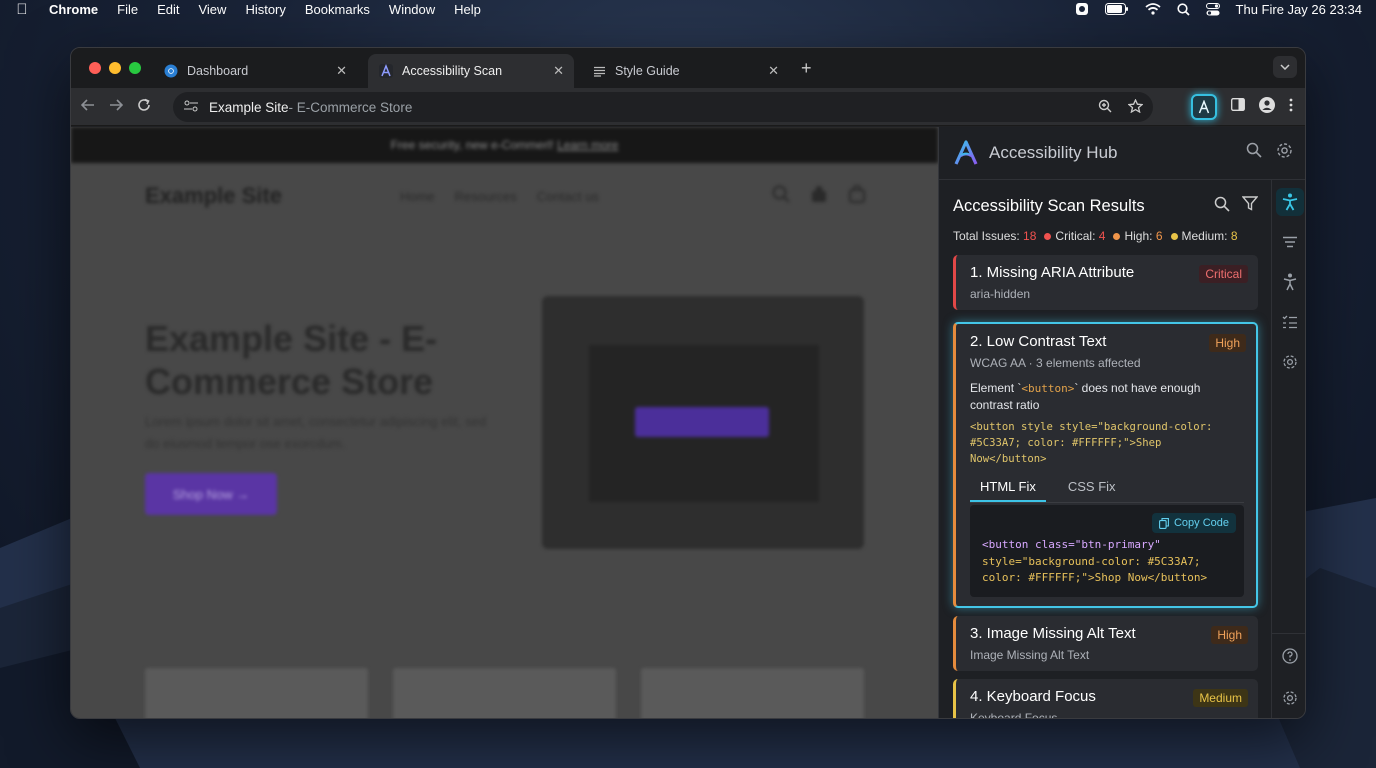 This screenshot has height=768, width=1376. Describe the element at coordinates (412, 9) in the screenshot. I see `menu-window: Window` at that location.